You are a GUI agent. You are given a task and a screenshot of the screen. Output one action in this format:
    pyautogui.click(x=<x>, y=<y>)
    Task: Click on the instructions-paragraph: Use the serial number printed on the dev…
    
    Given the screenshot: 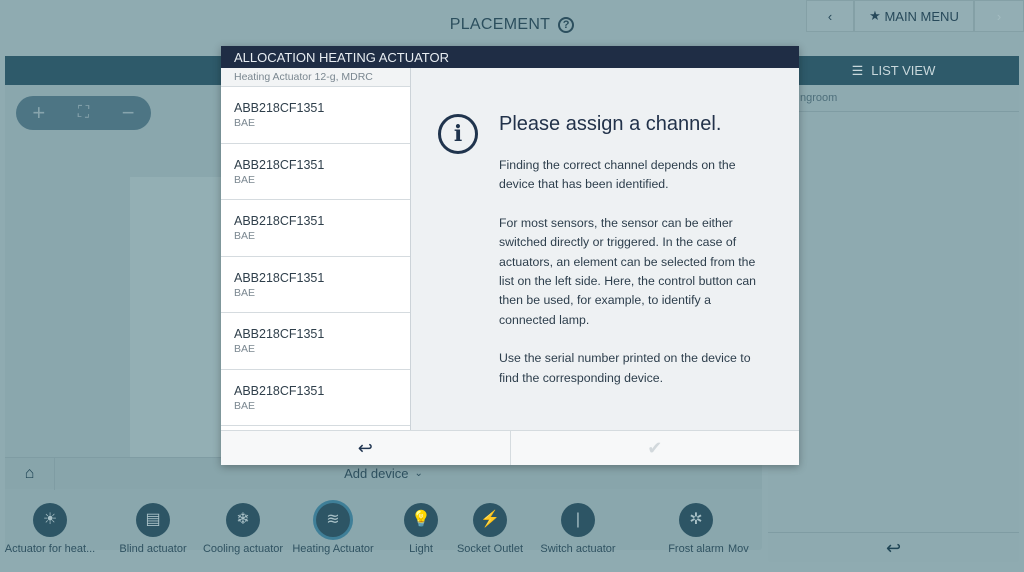 What is the action you would take?
    pyautogui.click(x=629, y=368)
    